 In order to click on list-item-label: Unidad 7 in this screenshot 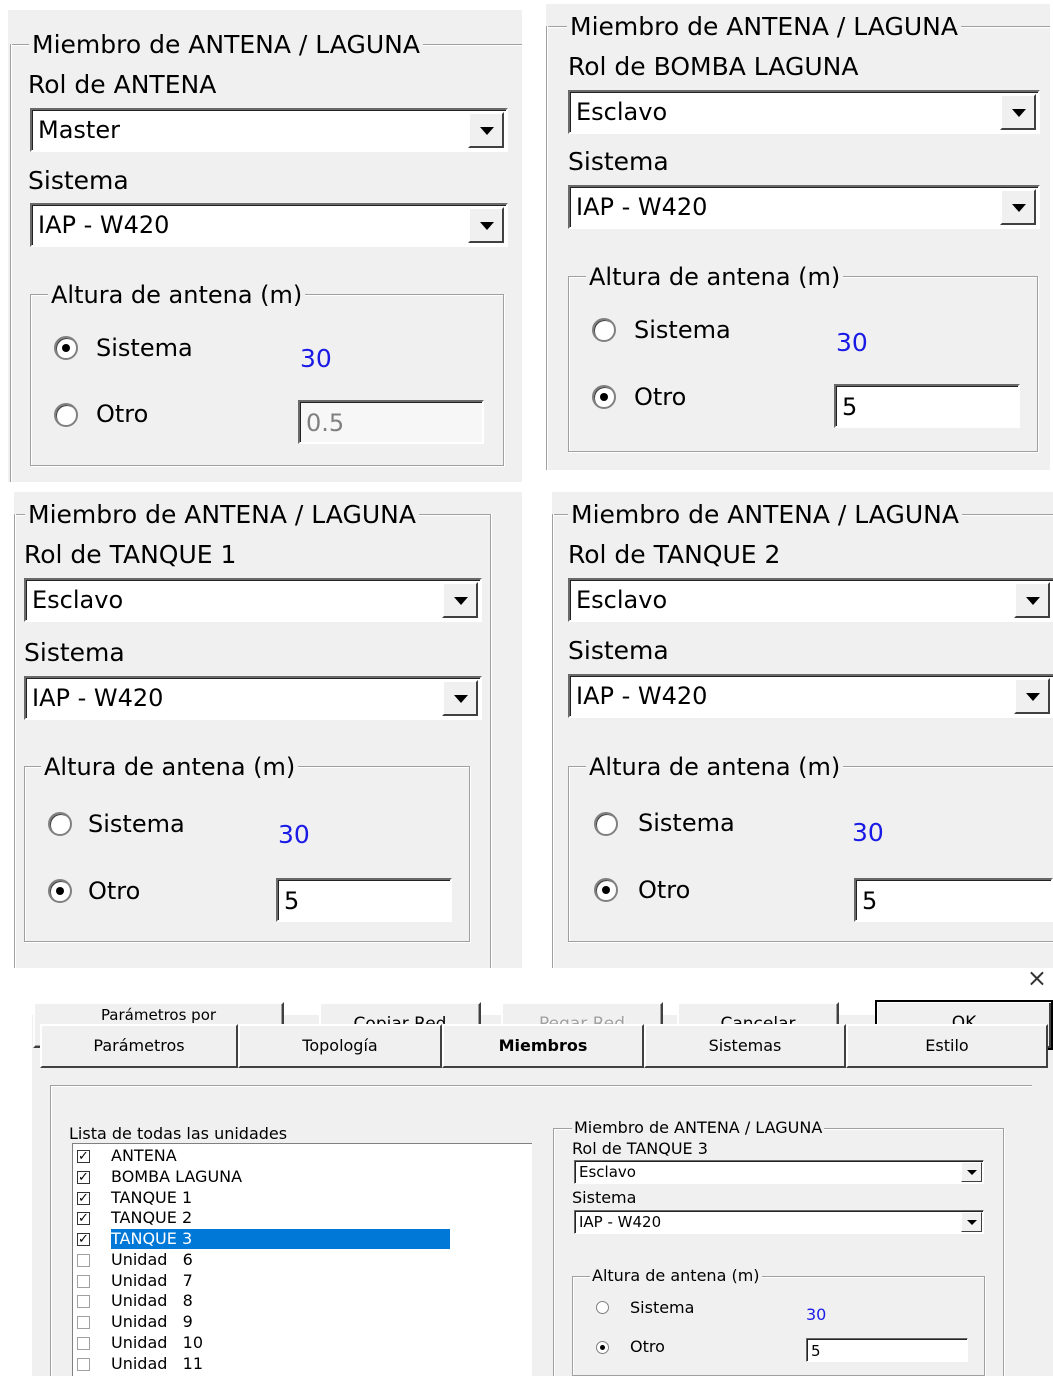, I will do `click(152, 1280)`.